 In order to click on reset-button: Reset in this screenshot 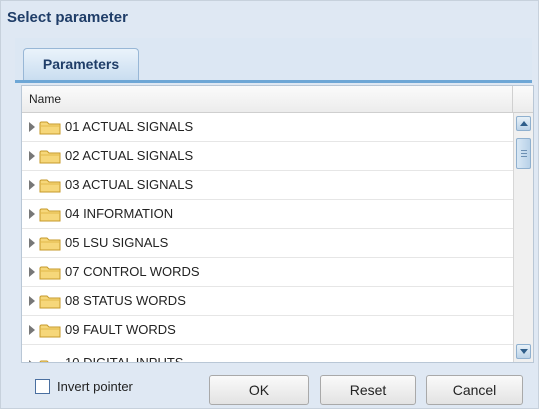, I will do `click(368, 390)`.